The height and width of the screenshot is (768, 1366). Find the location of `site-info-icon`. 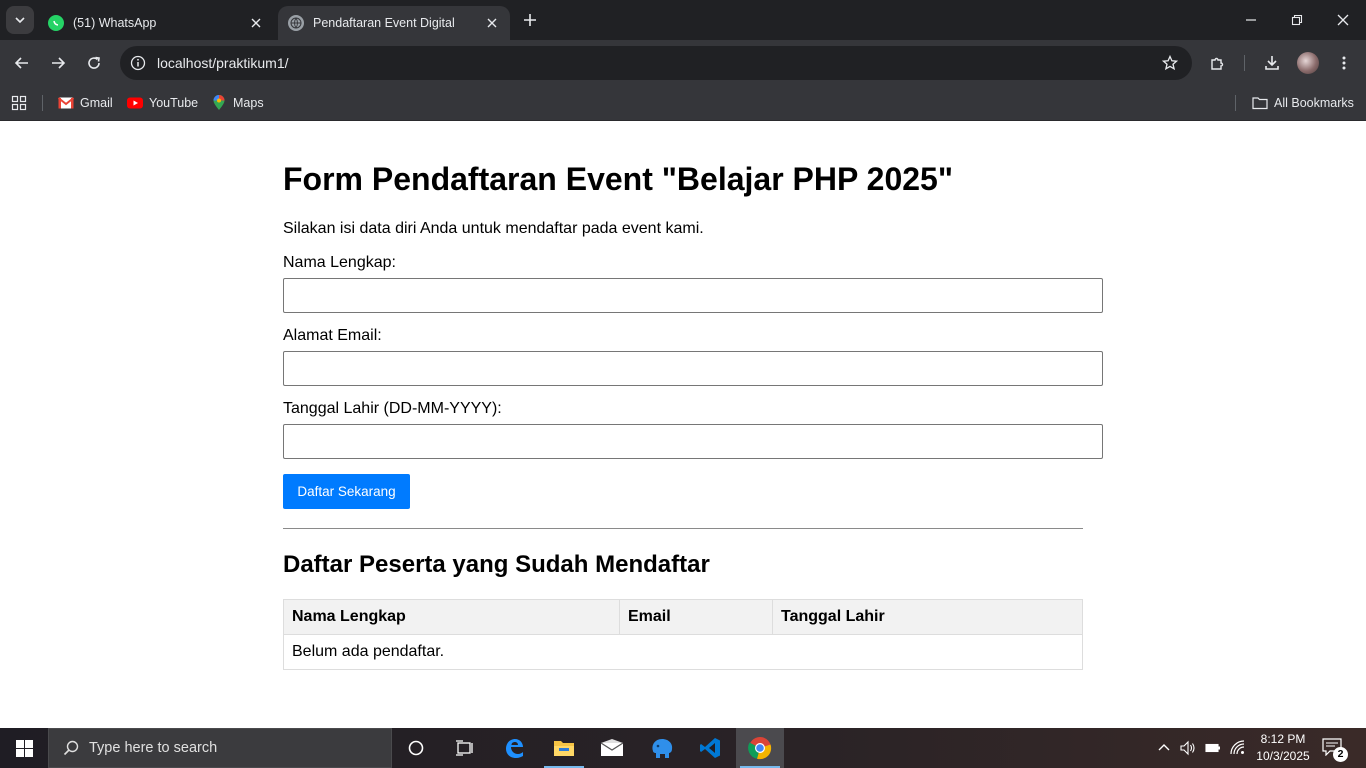

site-info-icon is located at coordinates (138, 63).